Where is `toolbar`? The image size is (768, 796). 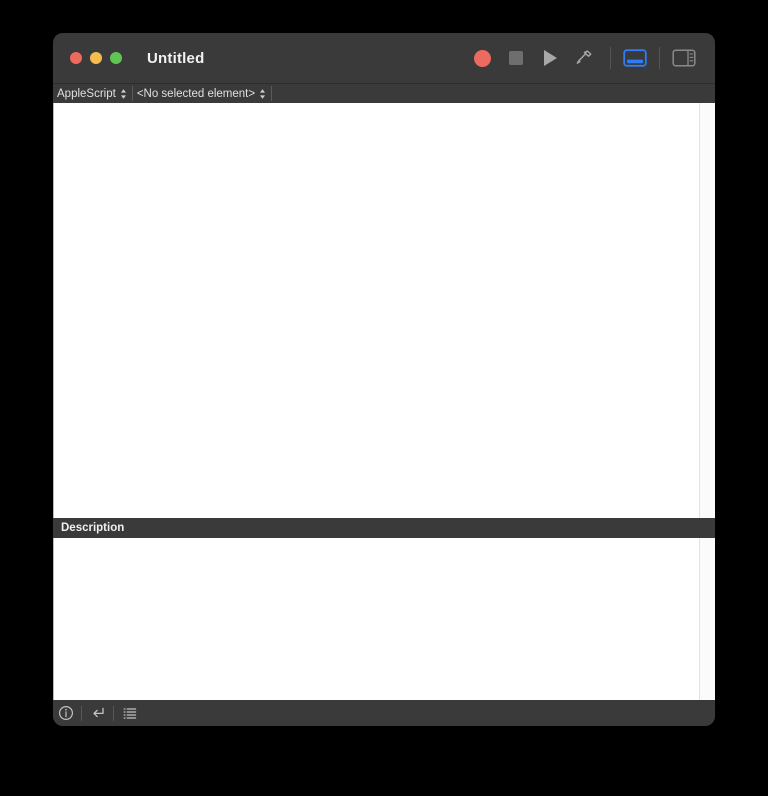 toolbar is located at coordinates (582, 58).